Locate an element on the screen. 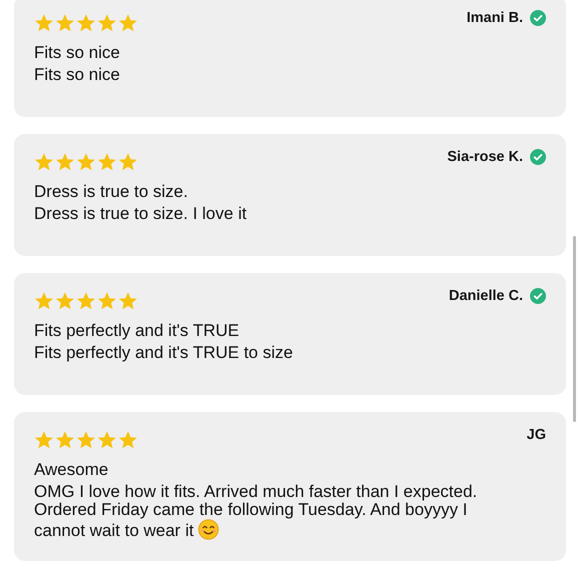 The width and height of the screenshot is (580, 580). review-title: Fits perfectly and it's TRUE is located at coordinates (137, 331).